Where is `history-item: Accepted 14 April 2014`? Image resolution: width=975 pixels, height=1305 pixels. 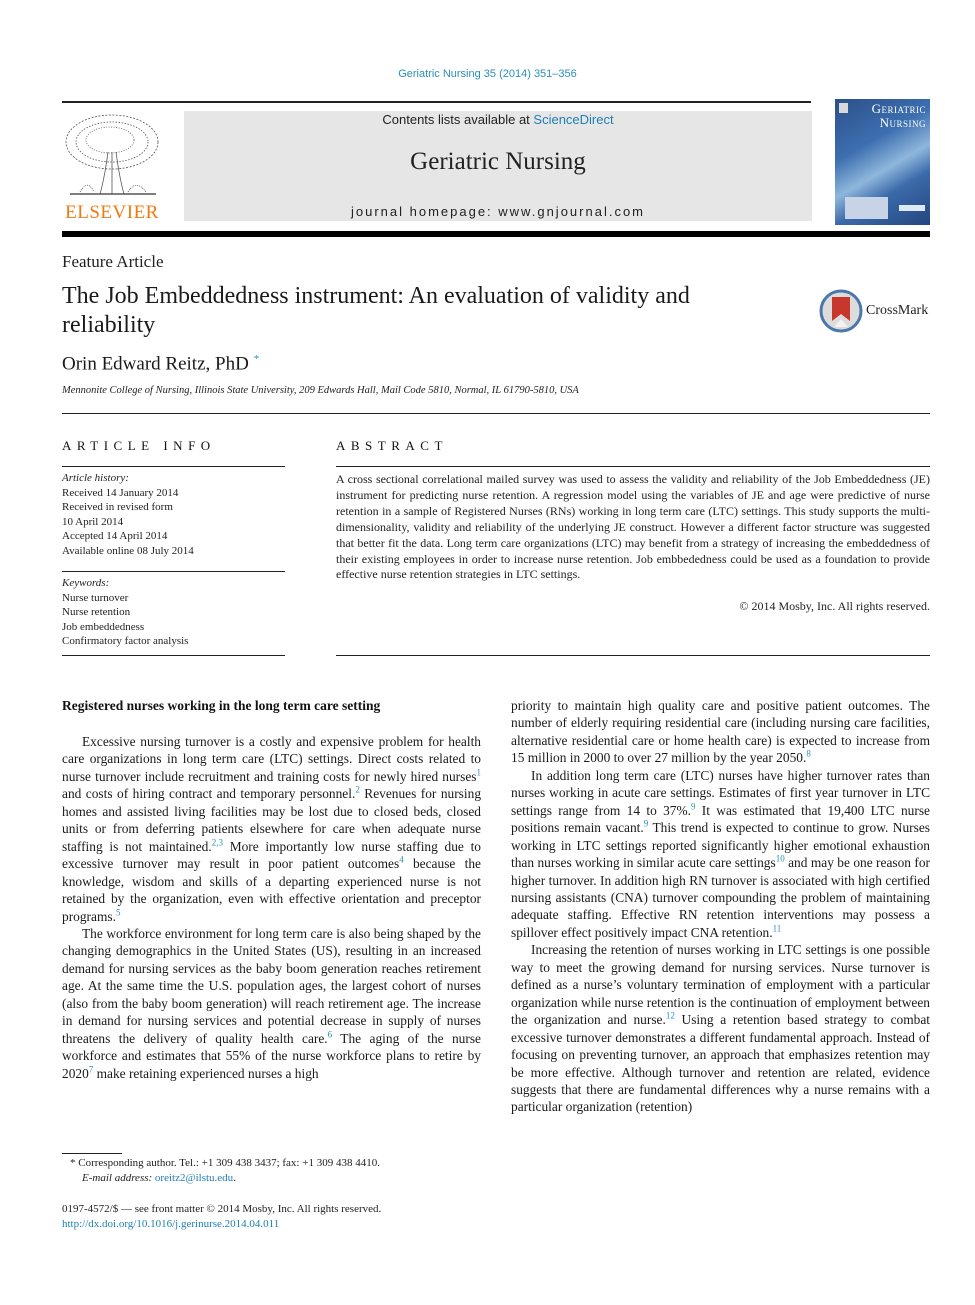
history-item: Accepted 14 April 2014 is located at coordinates (115, 536).